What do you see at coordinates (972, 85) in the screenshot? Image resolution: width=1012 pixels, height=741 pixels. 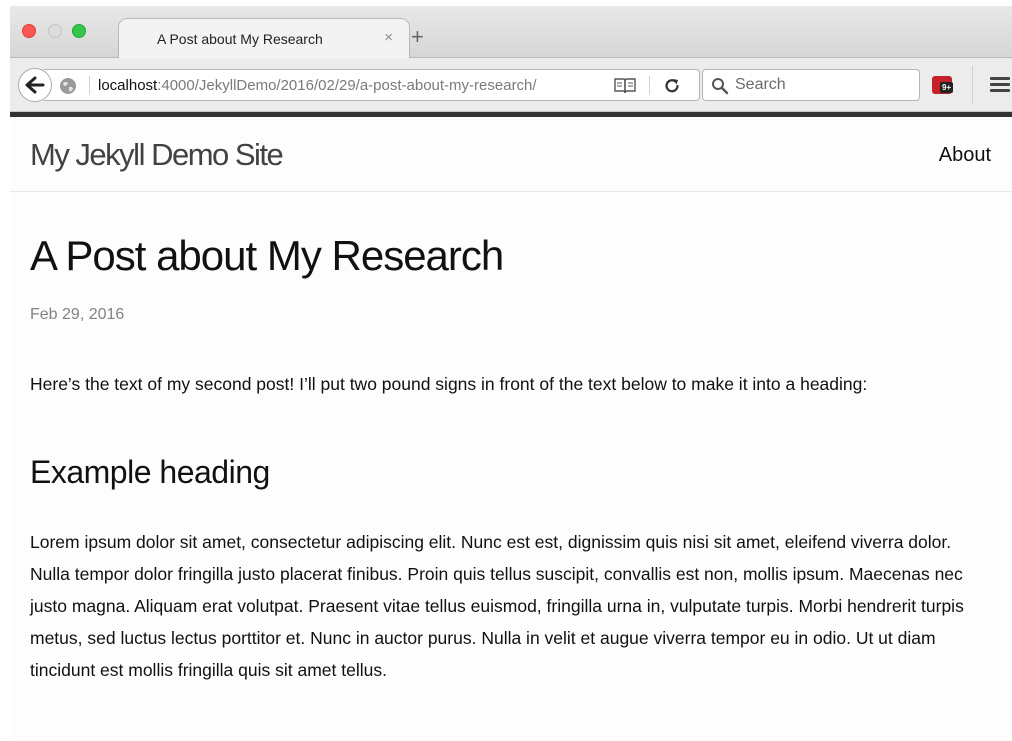 I see `toolbar-separator` at bounding box center [972, 85].